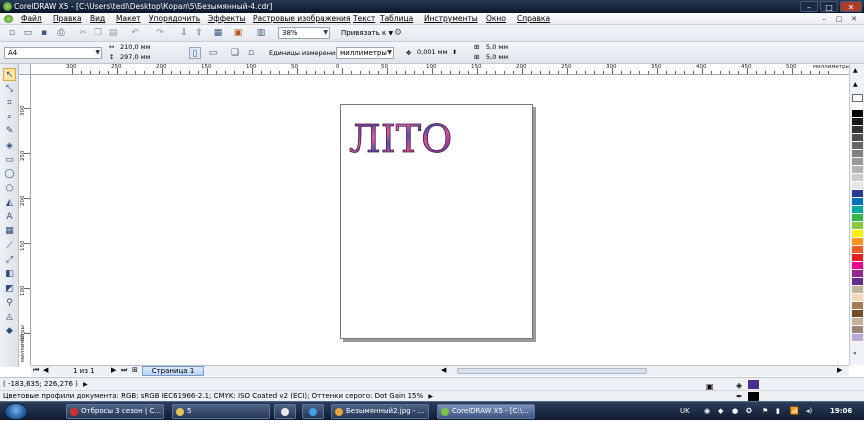 This screenshot has height=421, width=864. Describe the element at coordinates (9, 189) in the screenshot. I see `polygon-tool-icon: ⬠` at that location.